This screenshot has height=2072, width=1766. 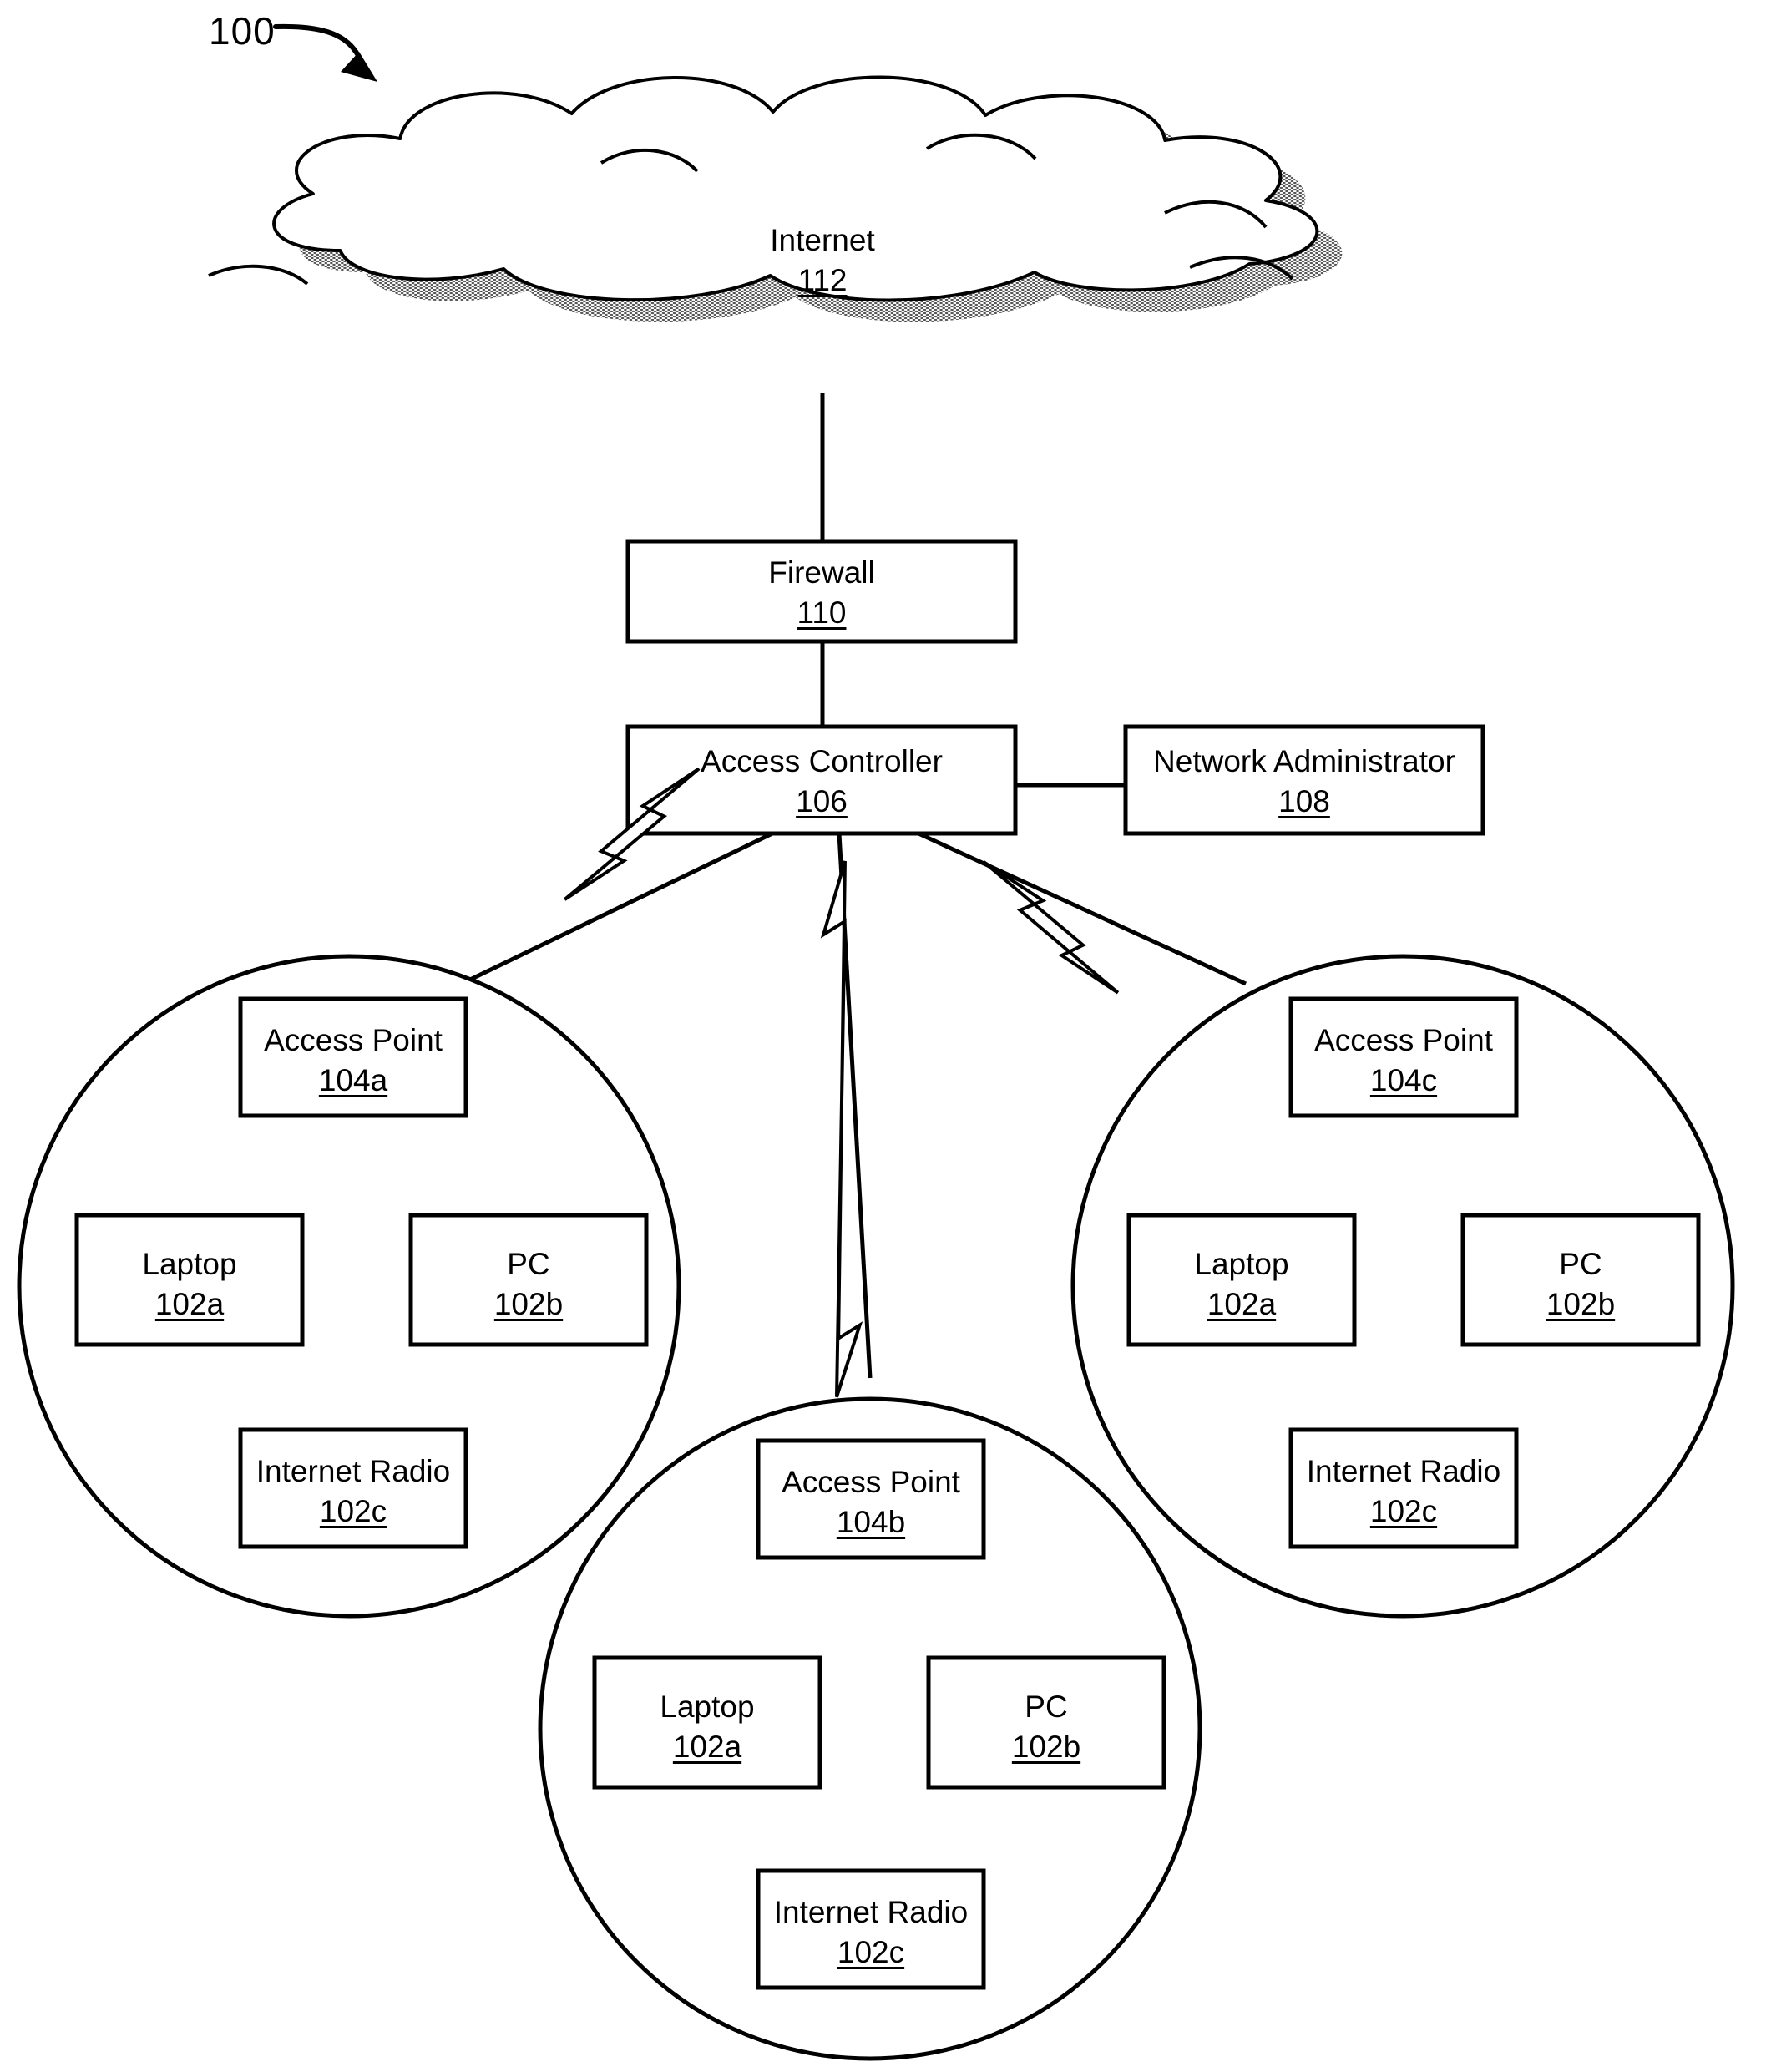 I want to click on figure-number: 100, so click(x=242, y=31).